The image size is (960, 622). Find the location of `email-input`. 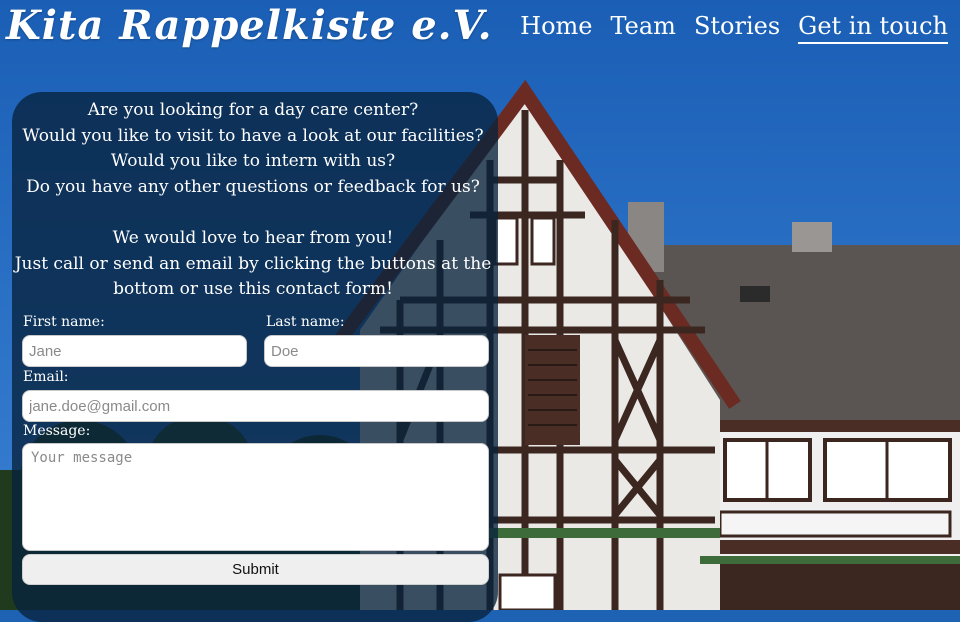

email-input is located at coordinates (255, 406).